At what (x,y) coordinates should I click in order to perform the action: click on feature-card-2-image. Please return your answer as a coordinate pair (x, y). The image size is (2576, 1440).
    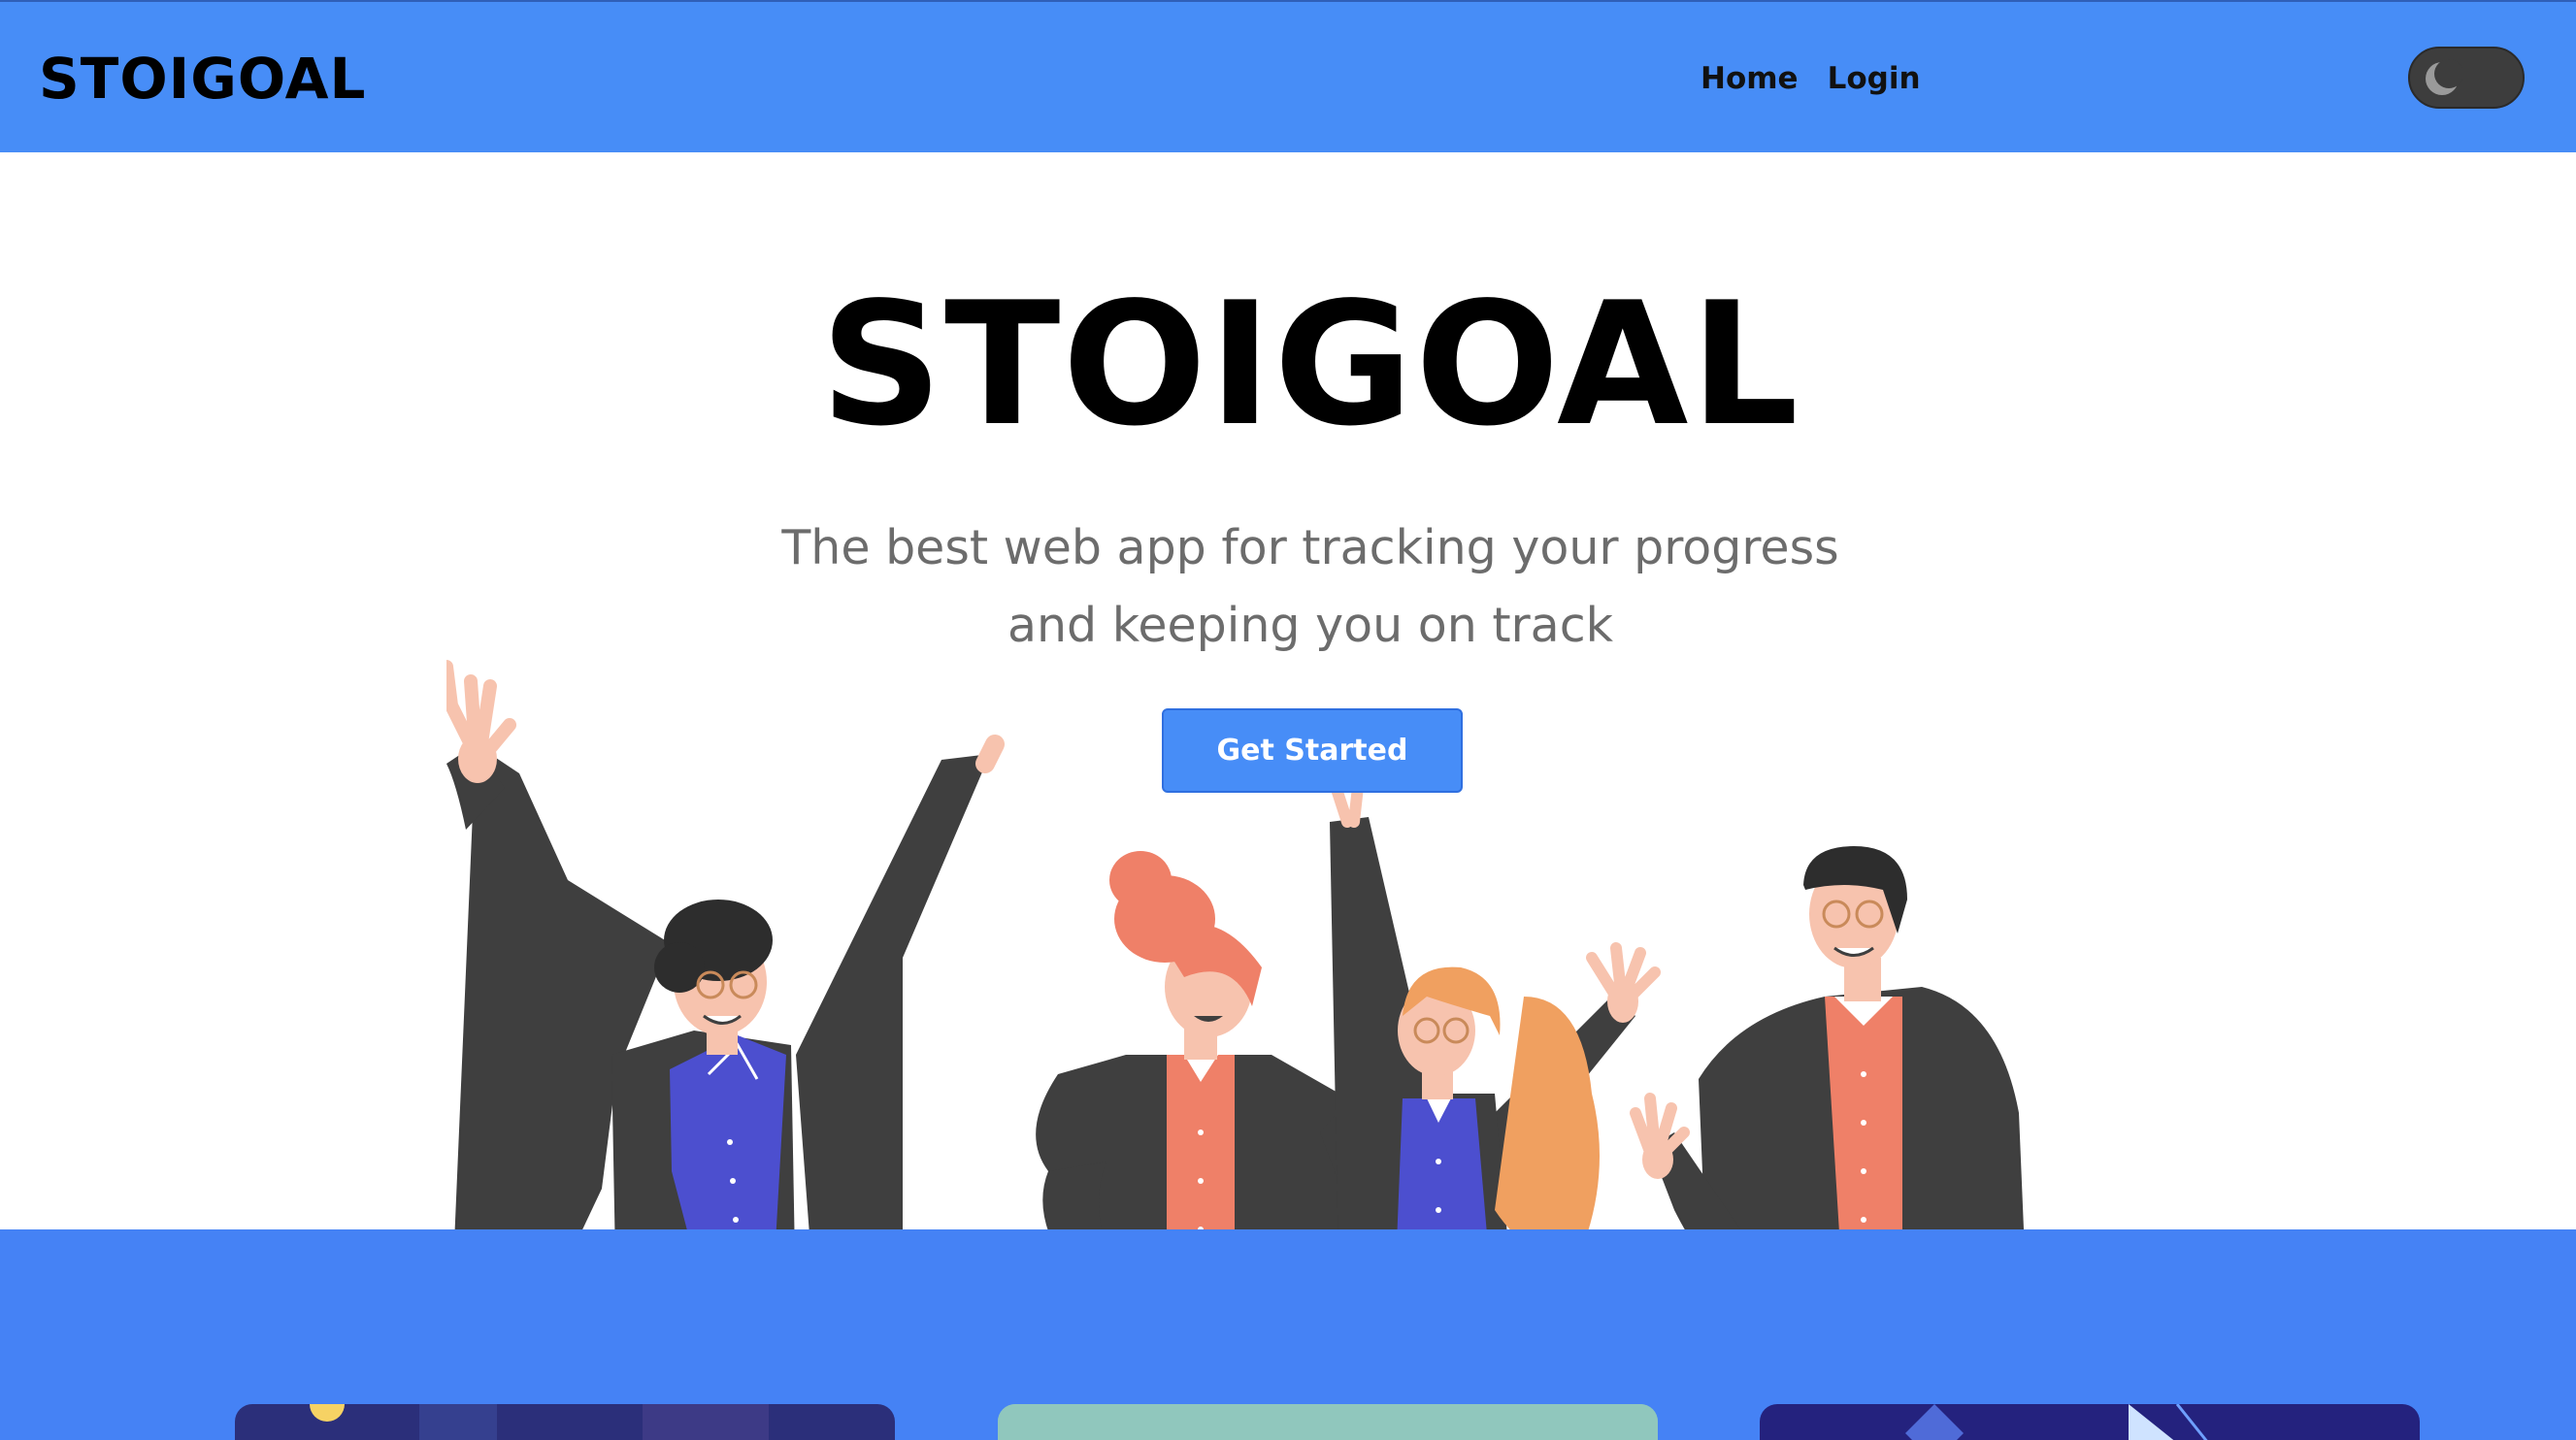
    Looking at the image, I should click on (1328, 1422).